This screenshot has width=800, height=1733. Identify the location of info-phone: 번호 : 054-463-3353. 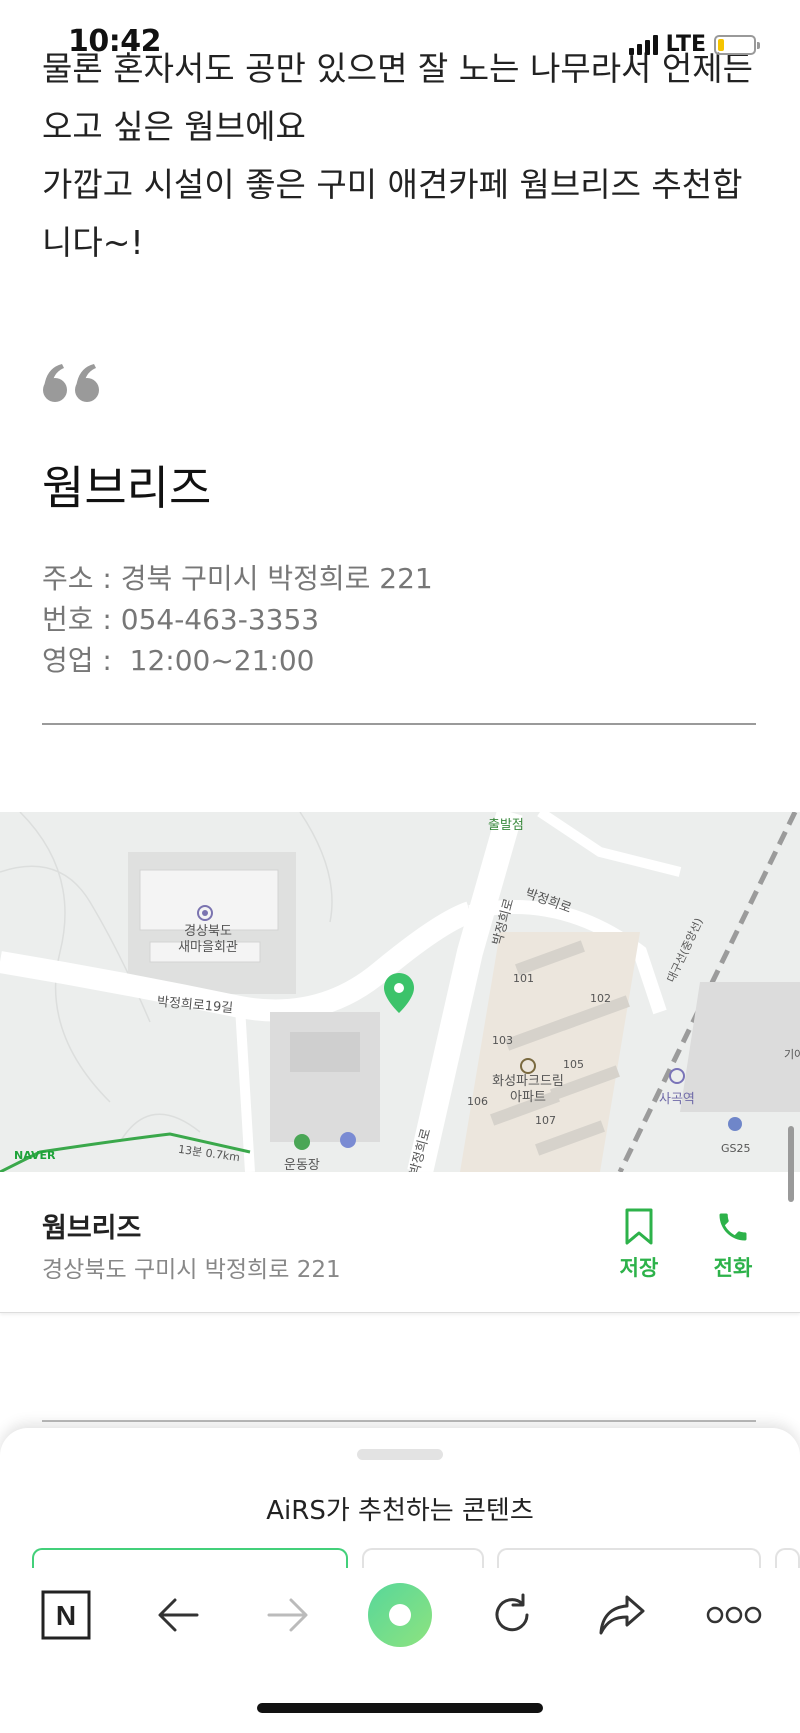
(181, 619).